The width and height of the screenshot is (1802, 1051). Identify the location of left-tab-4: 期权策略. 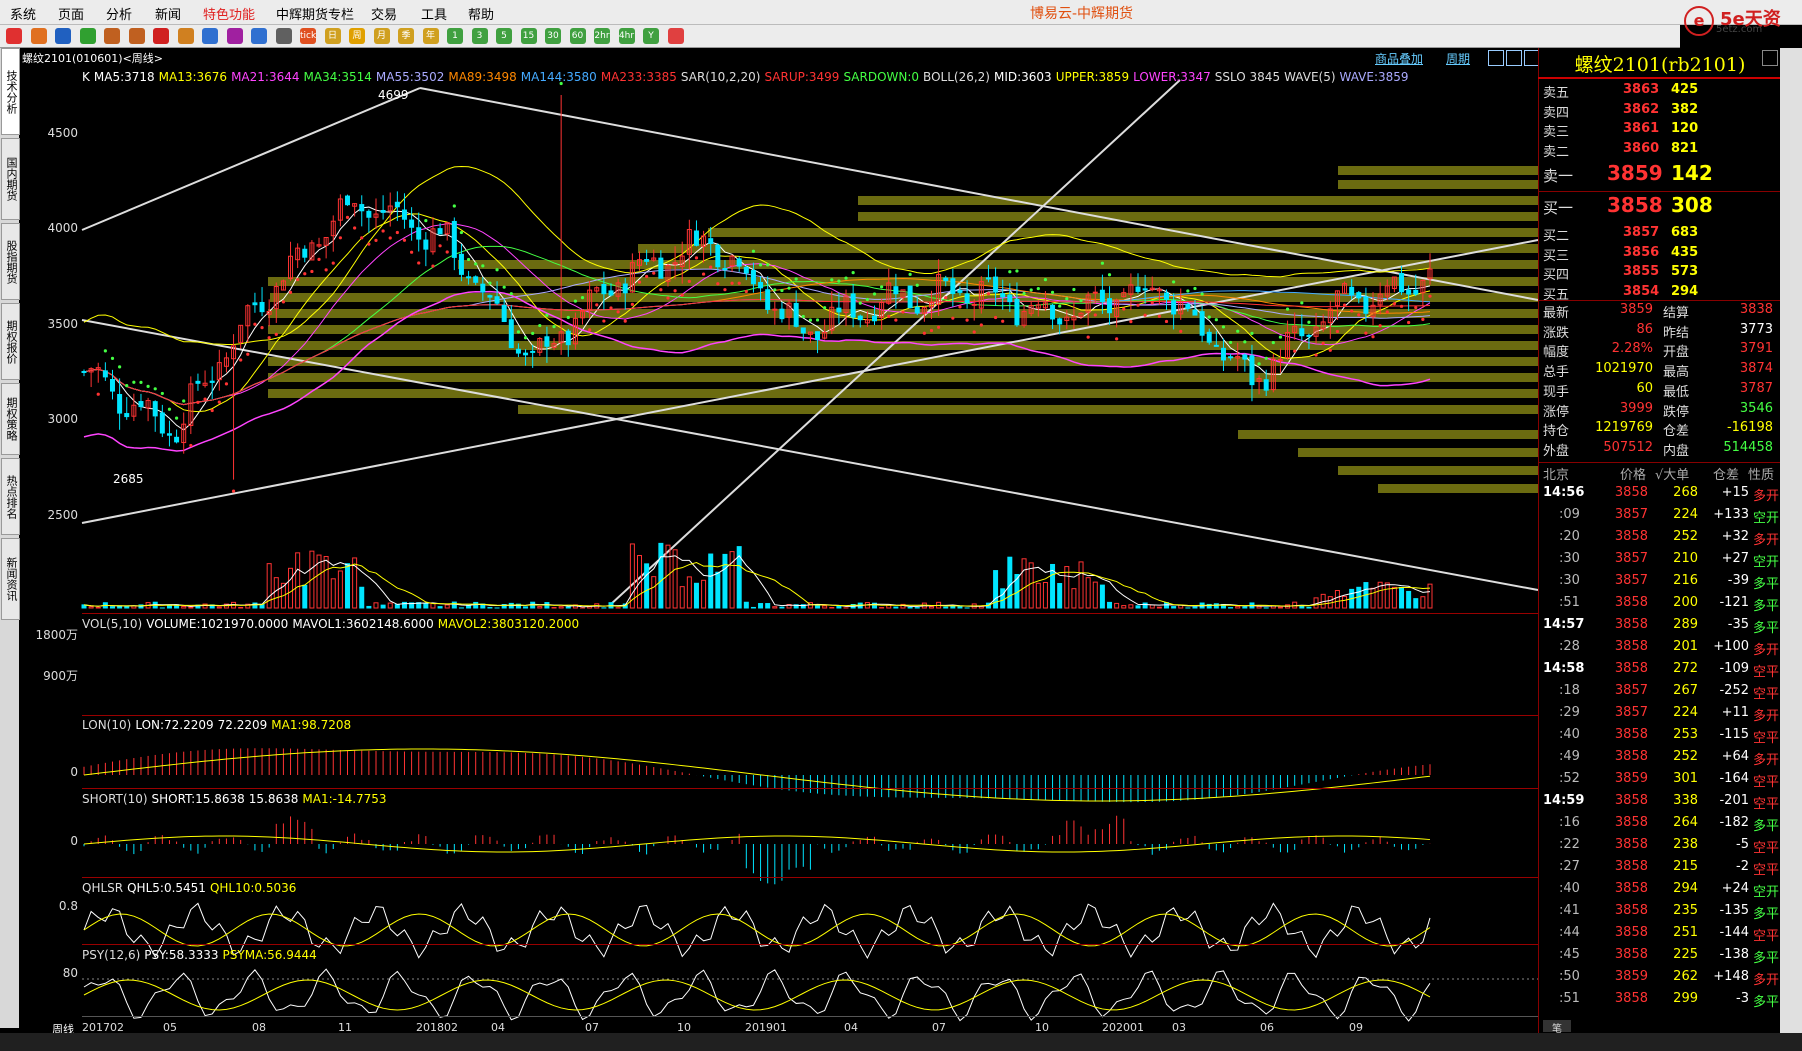
(10, 419).